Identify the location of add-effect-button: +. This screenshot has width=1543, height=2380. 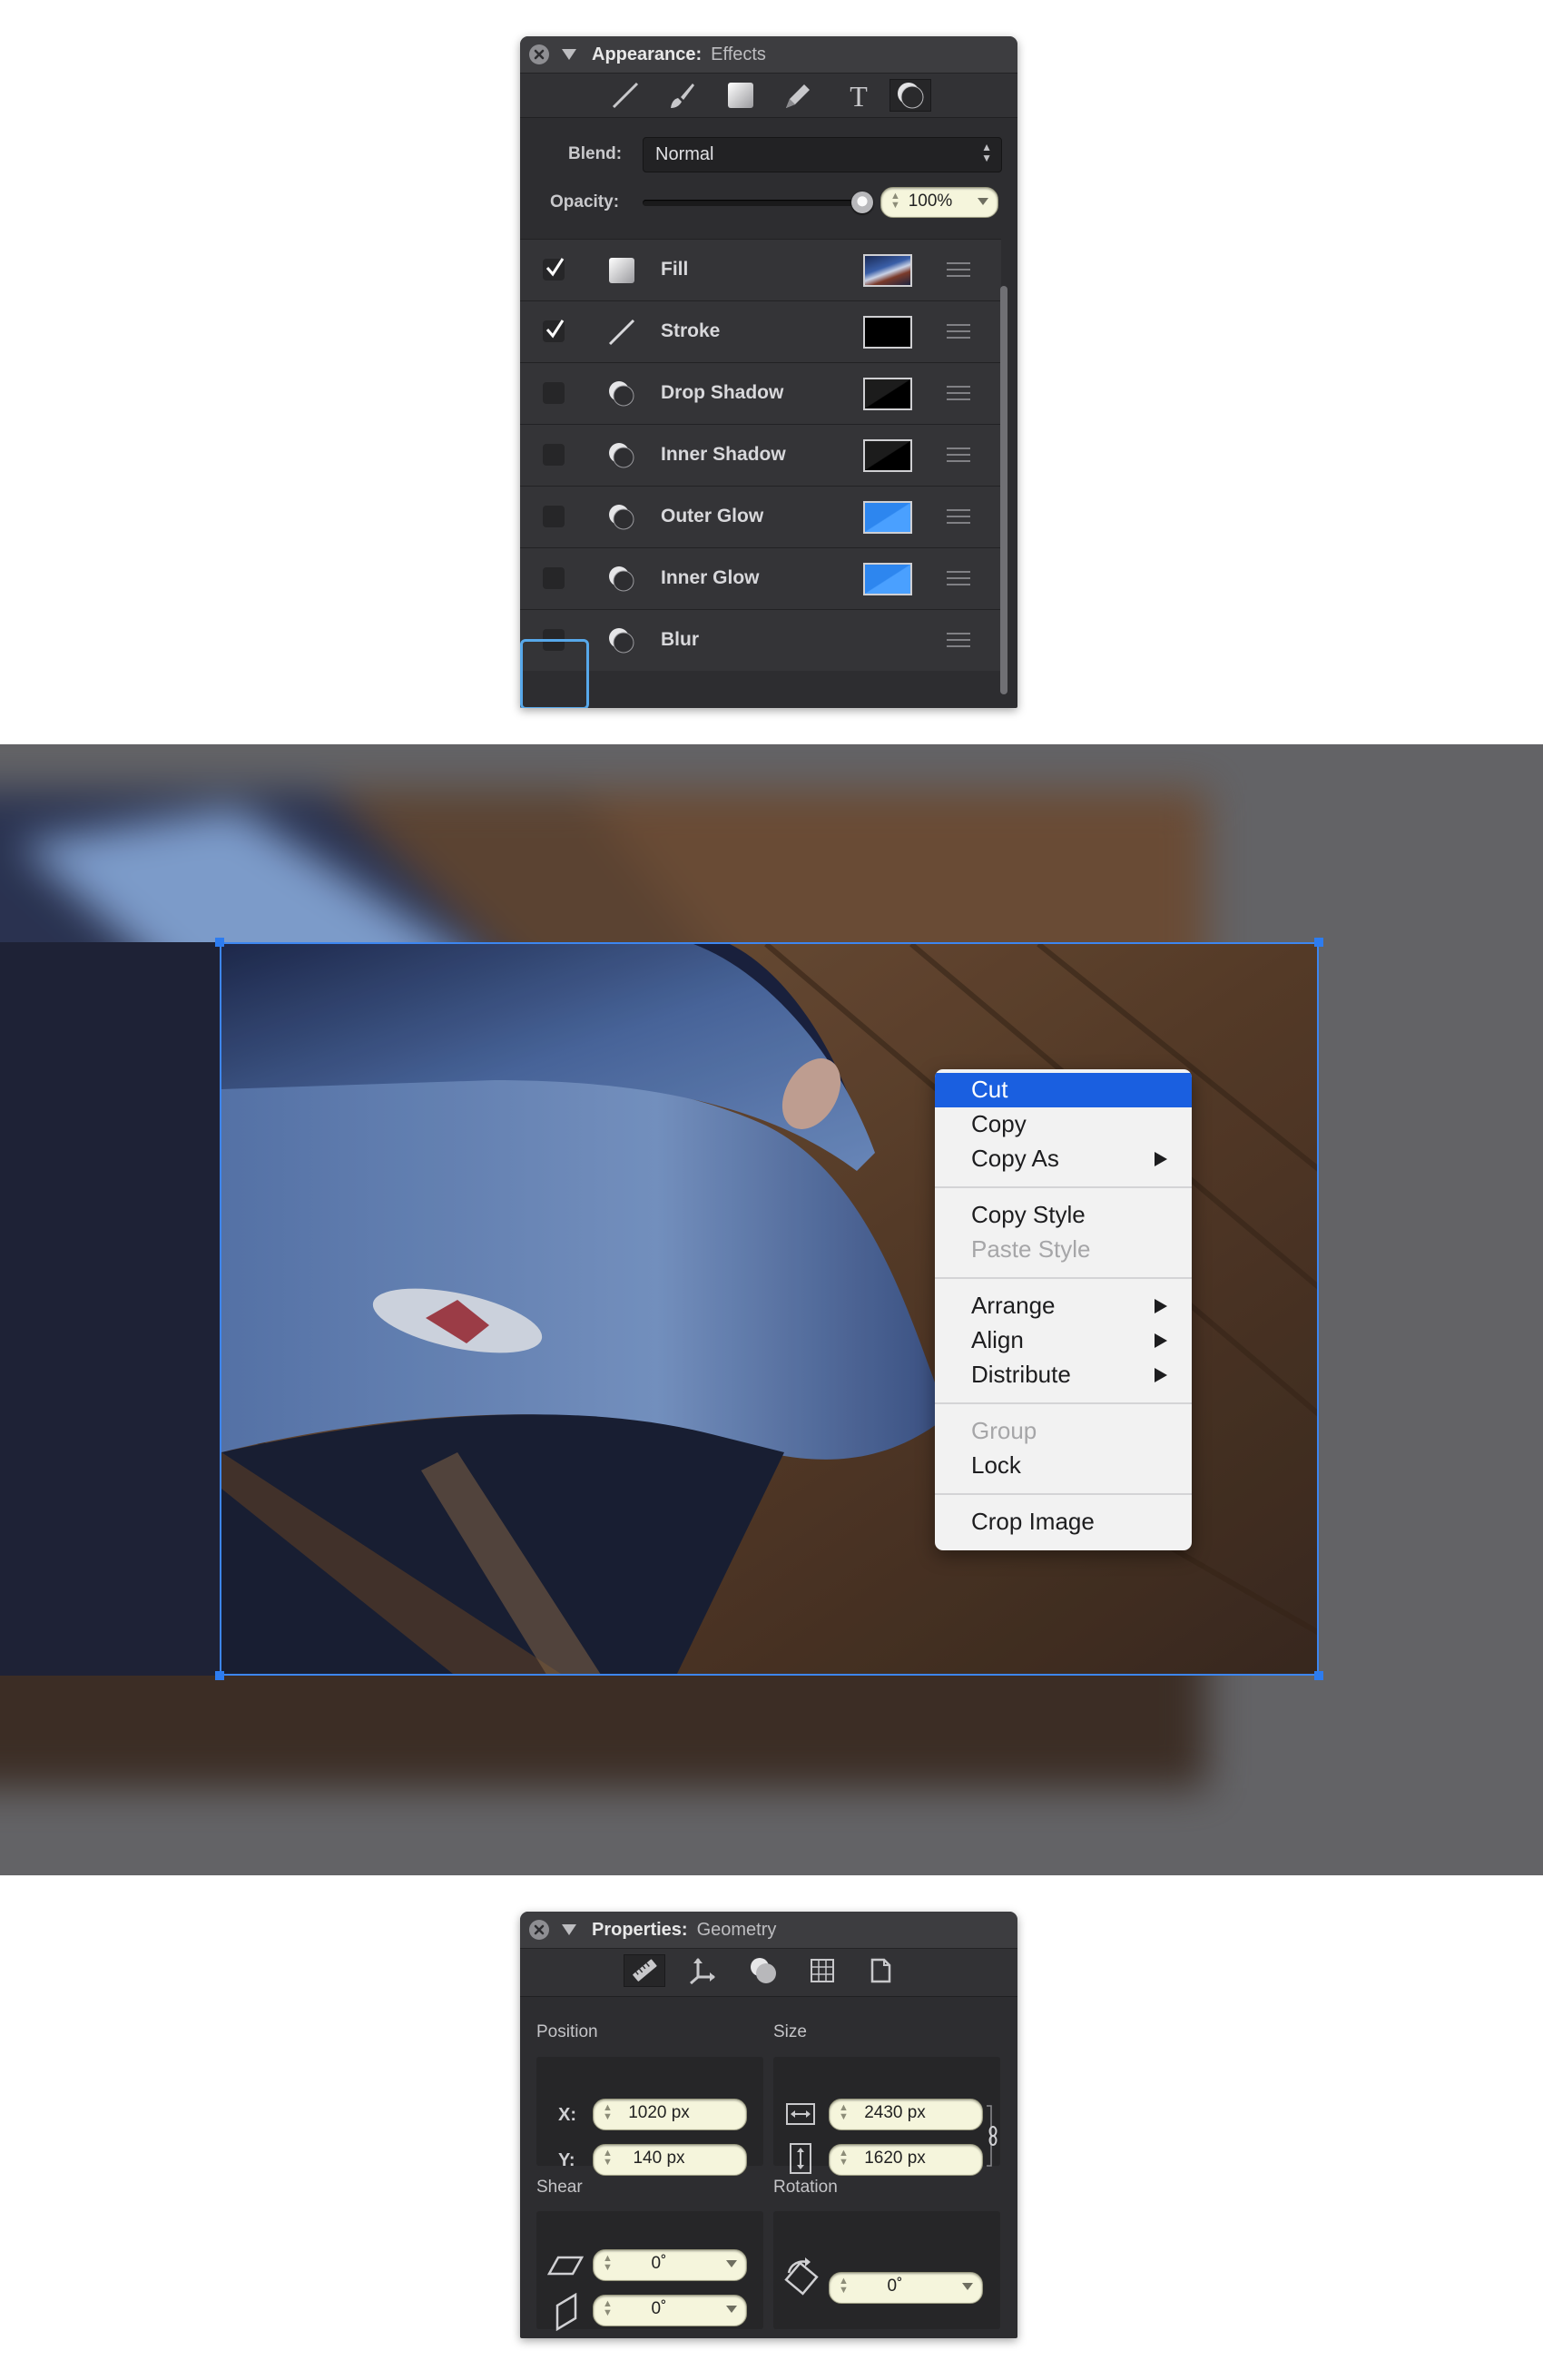
(553, 708).